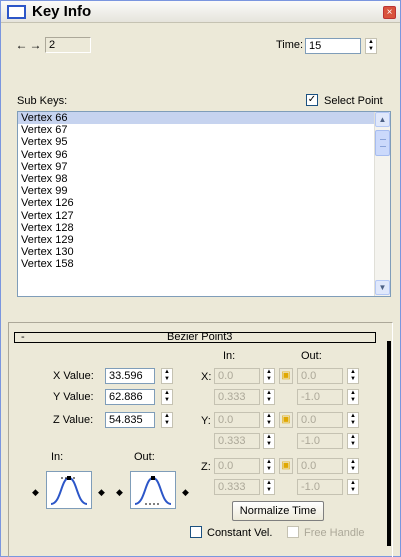 This screenshot has width=401, height=557. Describe the element at coordinates (35, 45) in the screenshot. I see `next-key-button: →` at that location.